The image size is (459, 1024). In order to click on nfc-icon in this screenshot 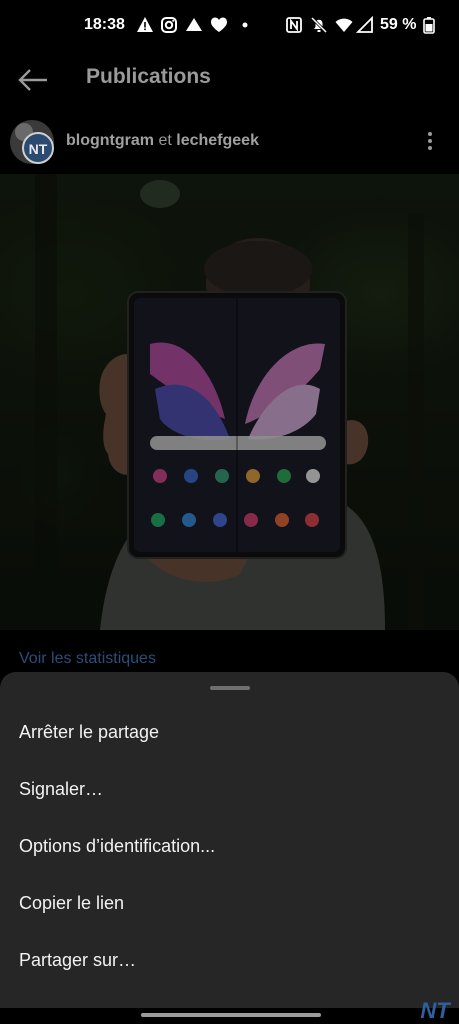, I will do `click(294, 25)`.